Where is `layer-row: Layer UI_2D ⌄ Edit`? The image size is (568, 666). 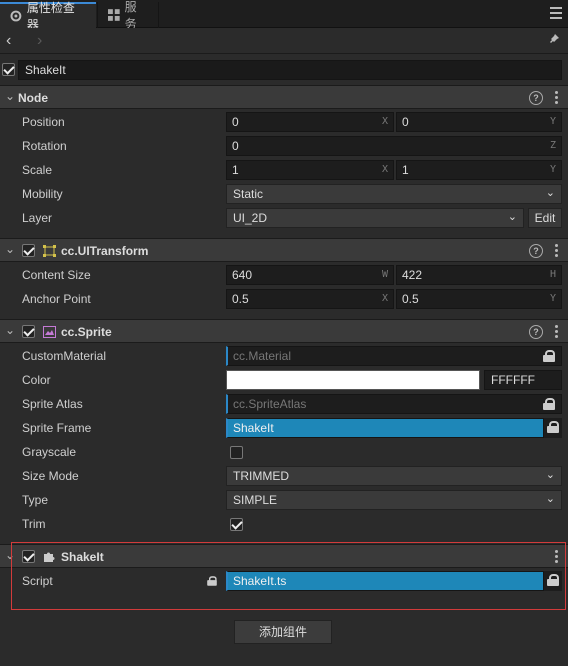 layer-row: Layer UI_2D ⌄ Edit is located at coordinates (284, 218).